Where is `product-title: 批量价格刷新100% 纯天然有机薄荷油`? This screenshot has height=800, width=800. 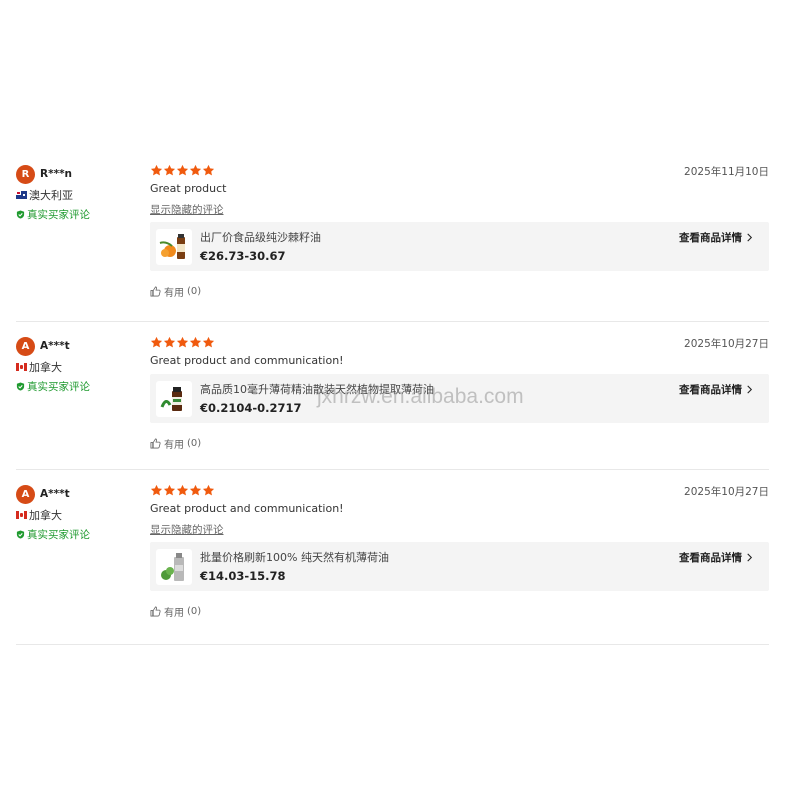
product-title: 批量价格刷新100% 纯天然有机薄荷油 is located at coordinates (294, 558).